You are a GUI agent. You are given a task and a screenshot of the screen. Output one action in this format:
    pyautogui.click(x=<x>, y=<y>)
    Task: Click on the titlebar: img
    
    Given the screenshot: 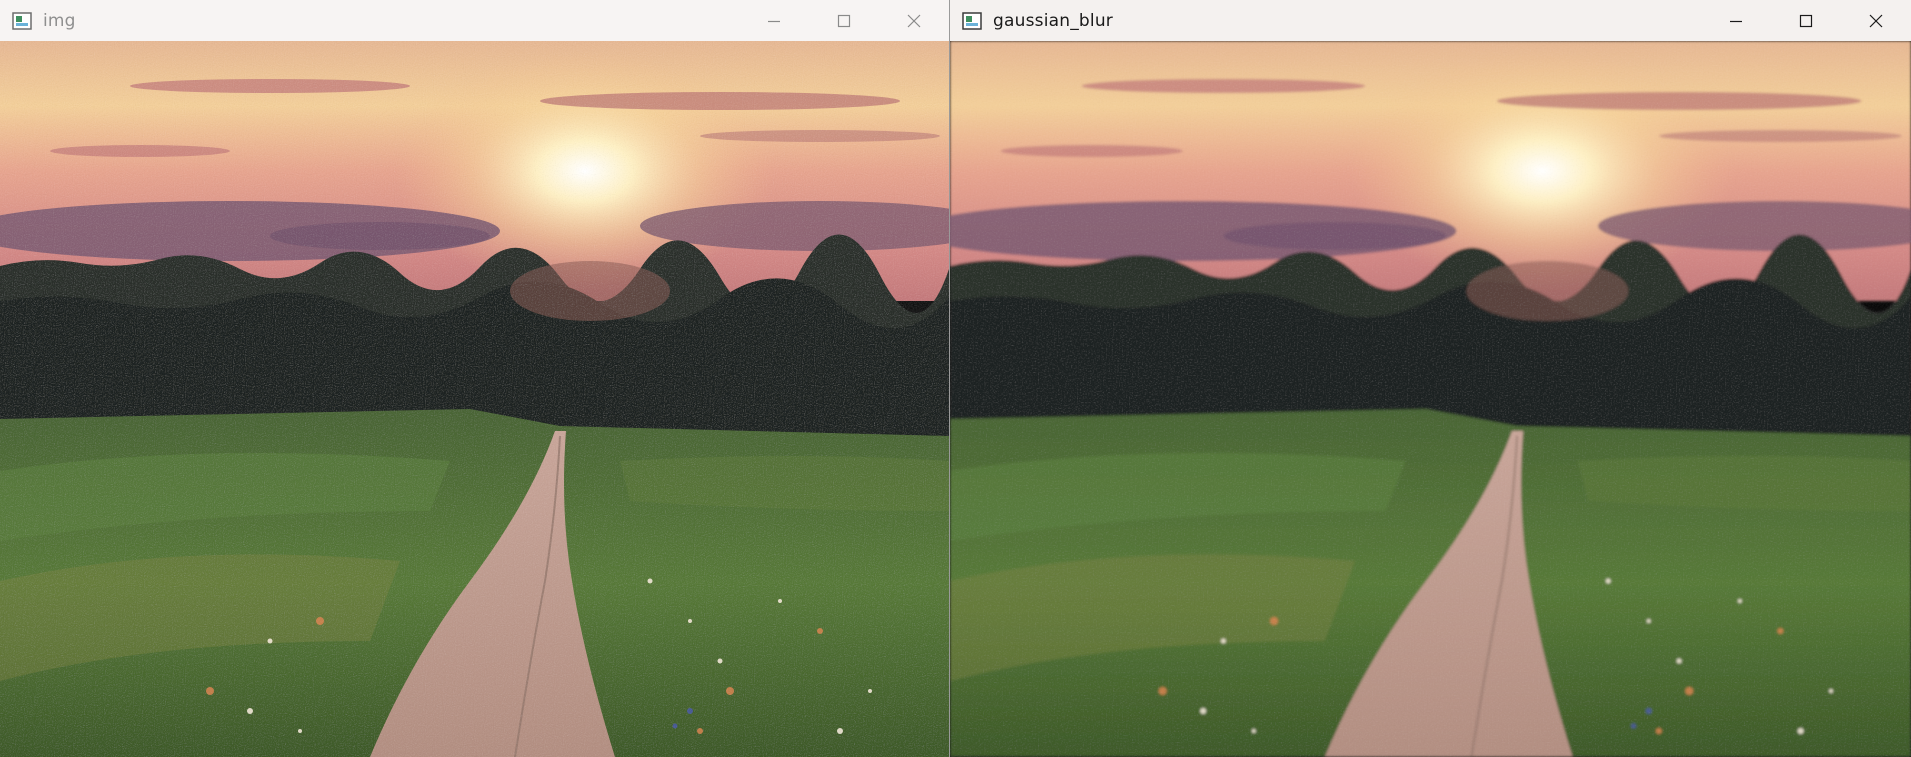 What is the action you would take?
    pyautogui.click(x=474, y=20)
    